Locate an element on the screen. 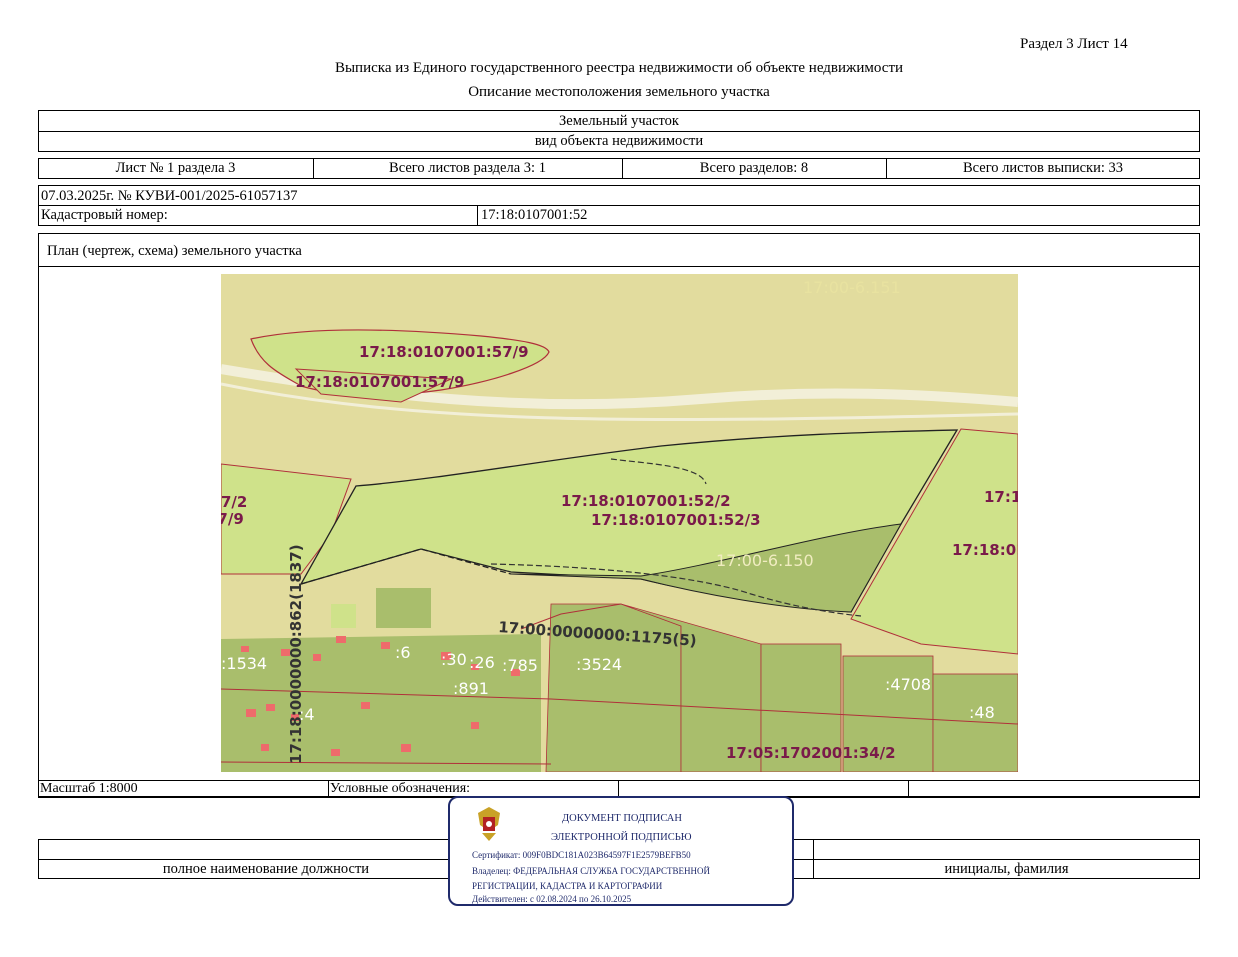  stamp-owner2: РЕГИСТРАЦИИ, КАДАСТРА И КАРТОГРАФИИ is located at coordinates (567, 886).